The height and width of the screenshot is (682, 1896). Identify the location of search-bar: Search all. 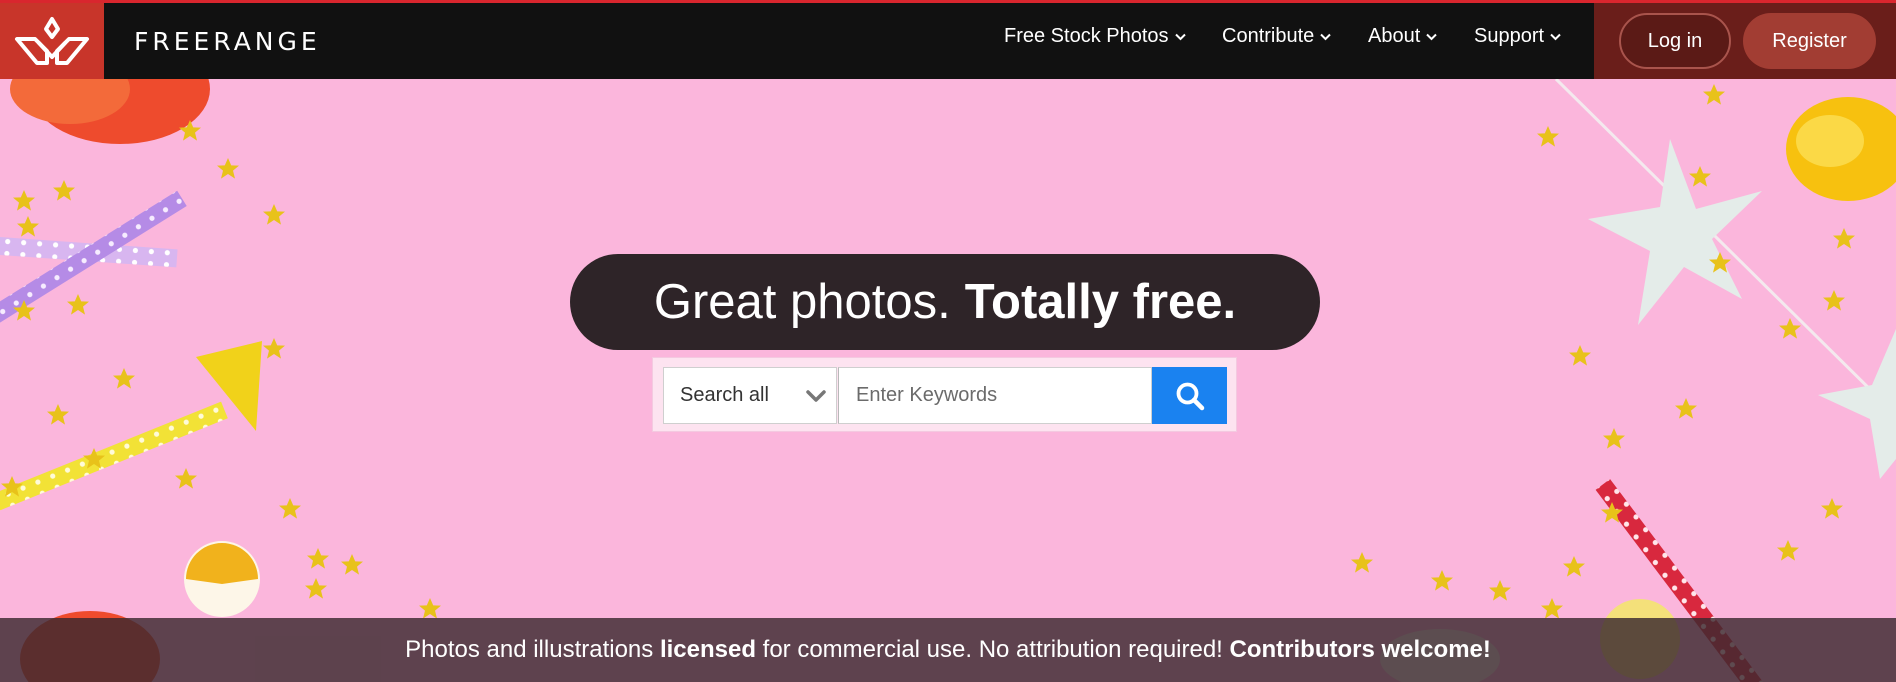
(944, 394).